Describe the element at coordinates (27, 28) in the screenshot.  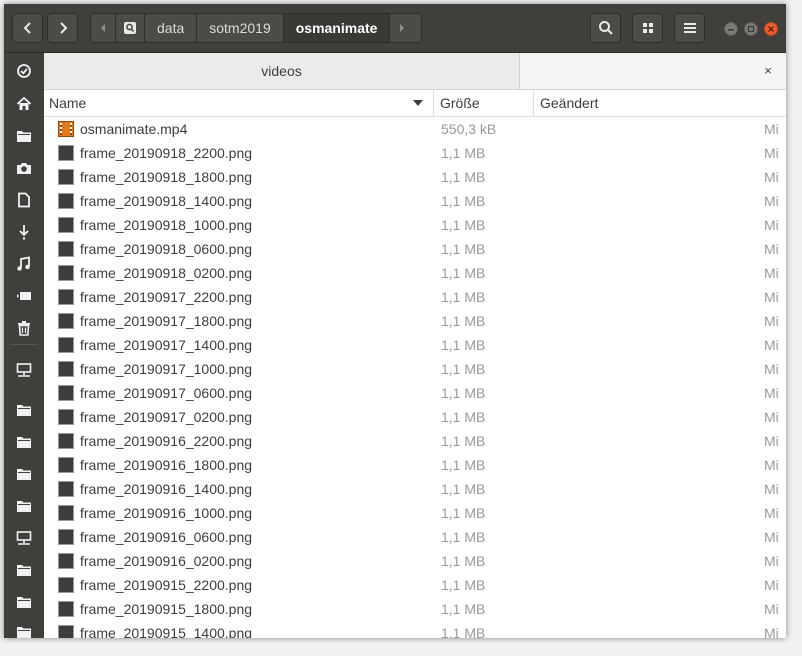
I see `back-button` at that location.